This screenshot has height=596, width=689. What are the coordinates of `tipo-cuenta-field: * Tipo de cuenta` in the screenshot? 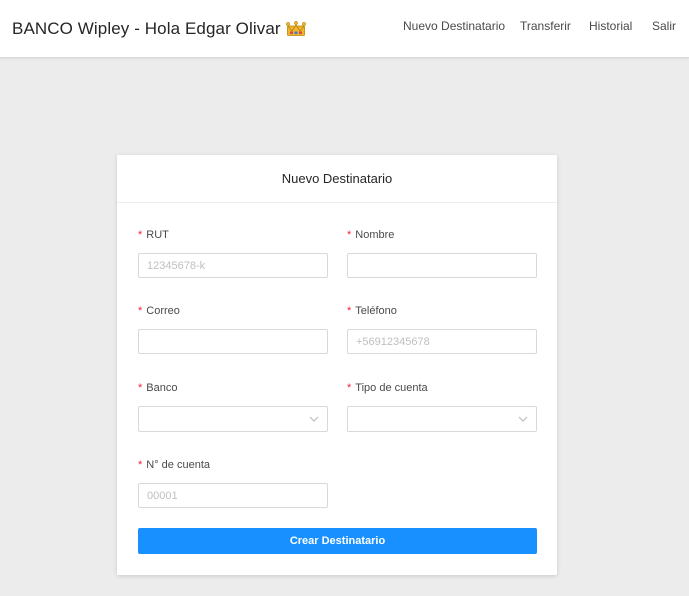 It's located at (442, 407).